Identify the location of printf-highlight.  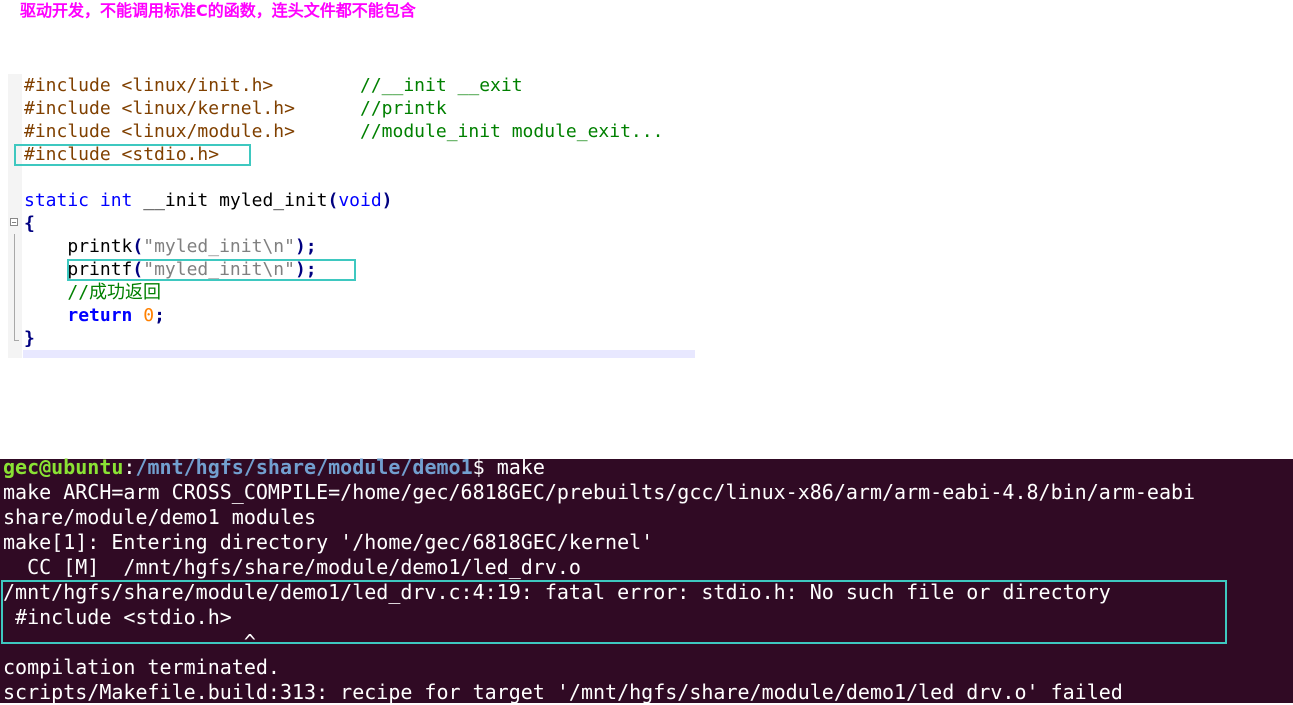
(211, 270).